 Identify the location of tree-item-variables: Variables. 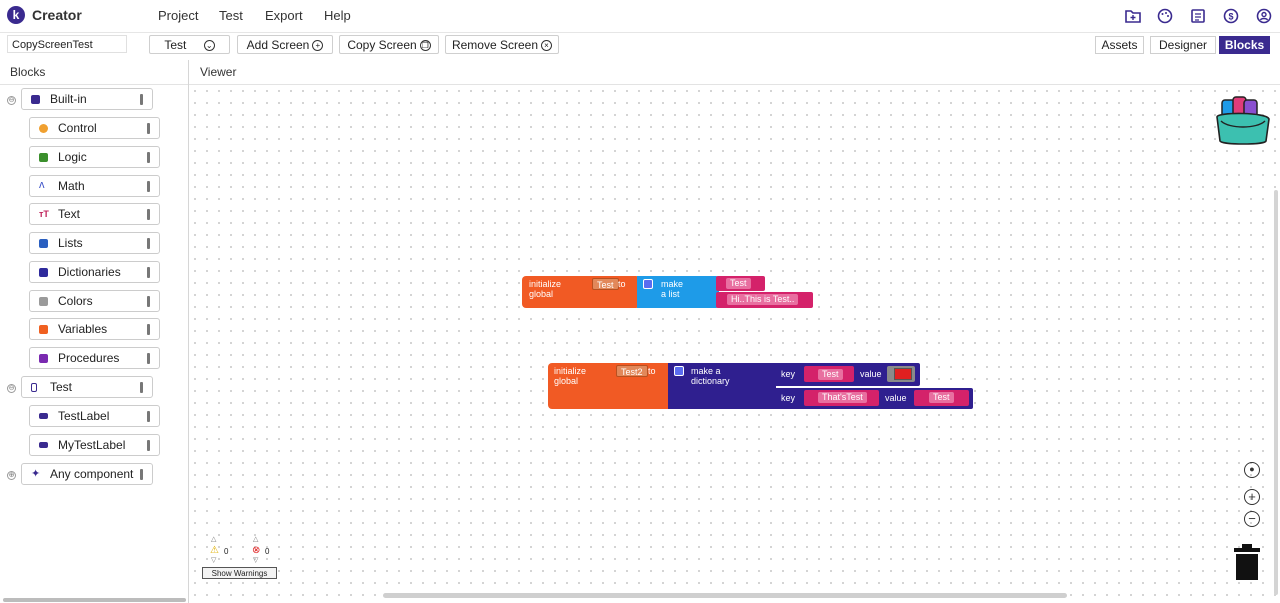
(94, 329).